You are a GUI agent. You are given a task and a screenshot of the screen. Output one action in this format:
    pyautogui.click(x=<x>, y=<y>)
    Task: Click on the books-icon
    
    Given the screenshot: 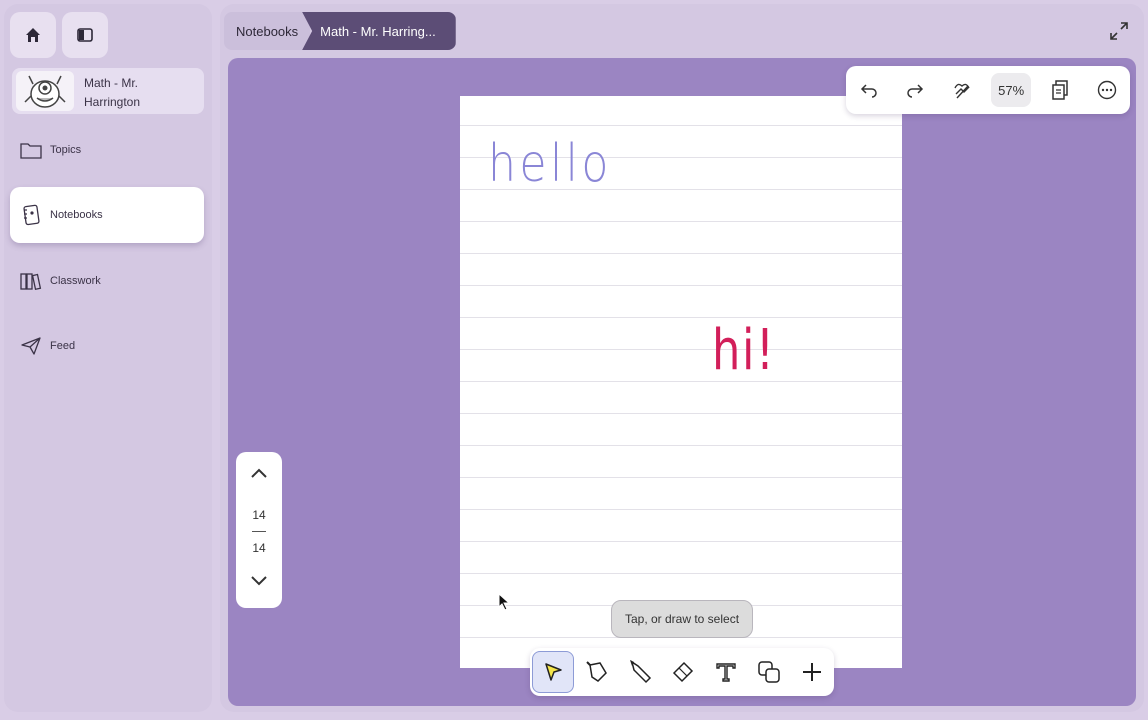 What is the action you would take?
    pyautogui.click(x=31, y=281)
    